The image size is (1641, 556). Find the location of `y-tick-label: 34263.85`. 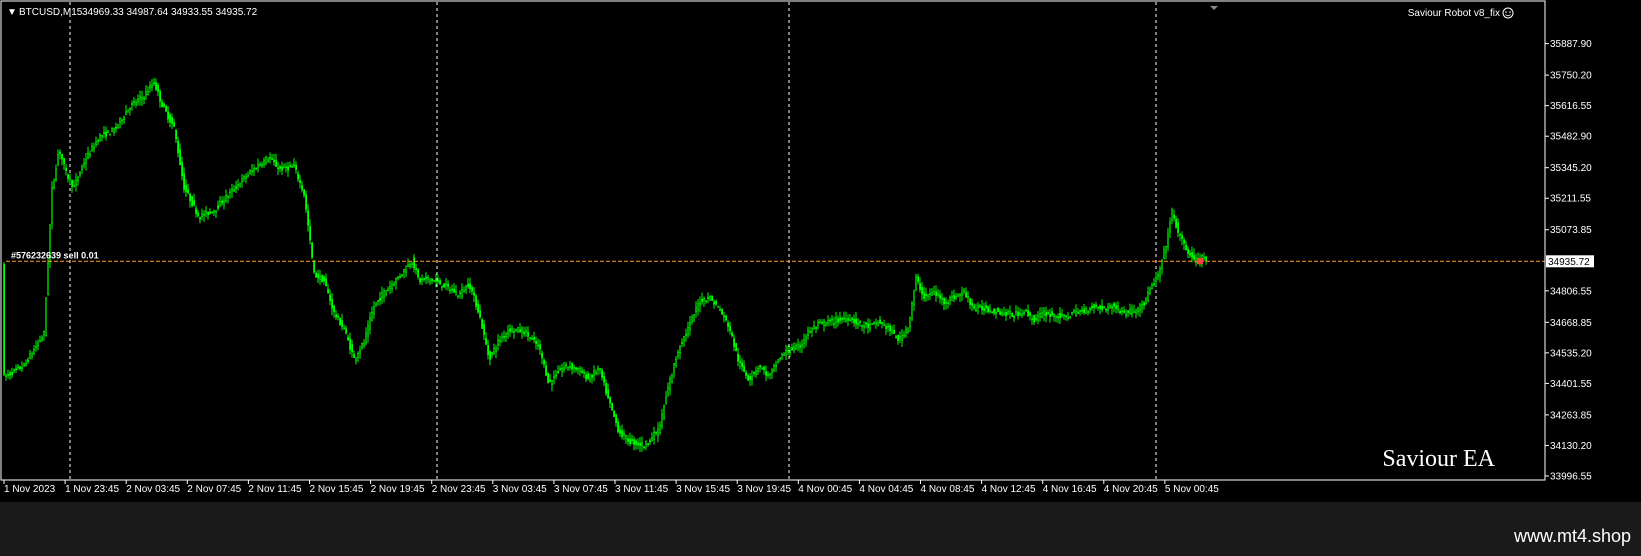

y-tick-label: 34263.85 is located at coordinates (1571, 415).